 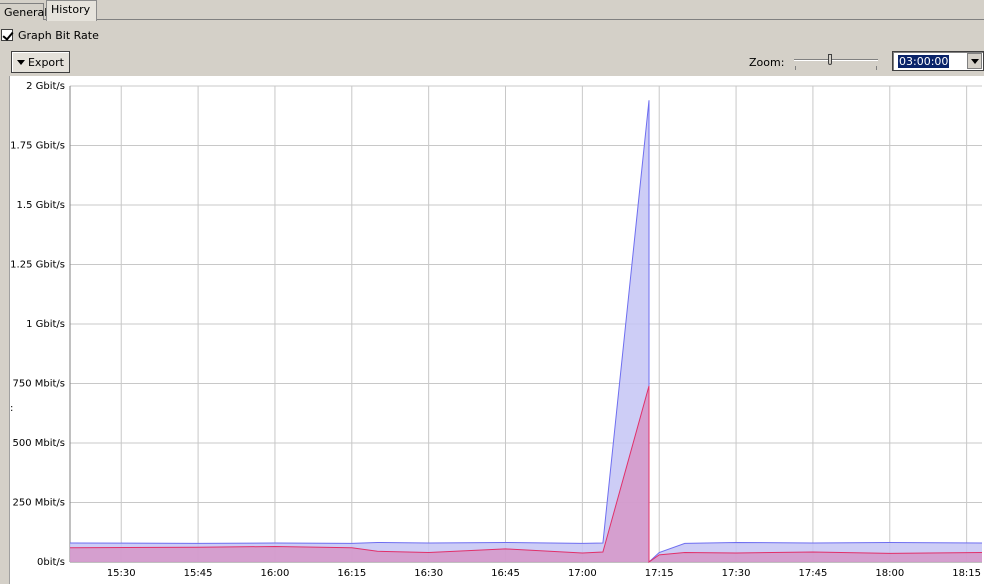 I want to click on x-tick-label: 15:45, so click(x=198, y=573).